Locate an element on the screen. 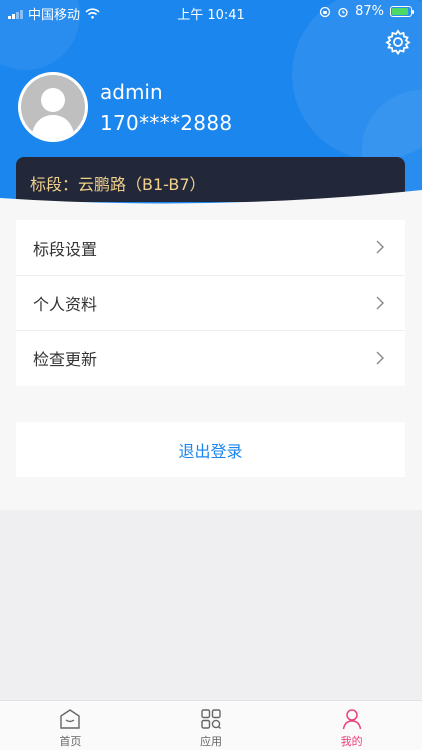 Image resolution: width=422 pixels, height=750 pixels. menu-item-label: 标段设置 is located at coordinates (65, 249).